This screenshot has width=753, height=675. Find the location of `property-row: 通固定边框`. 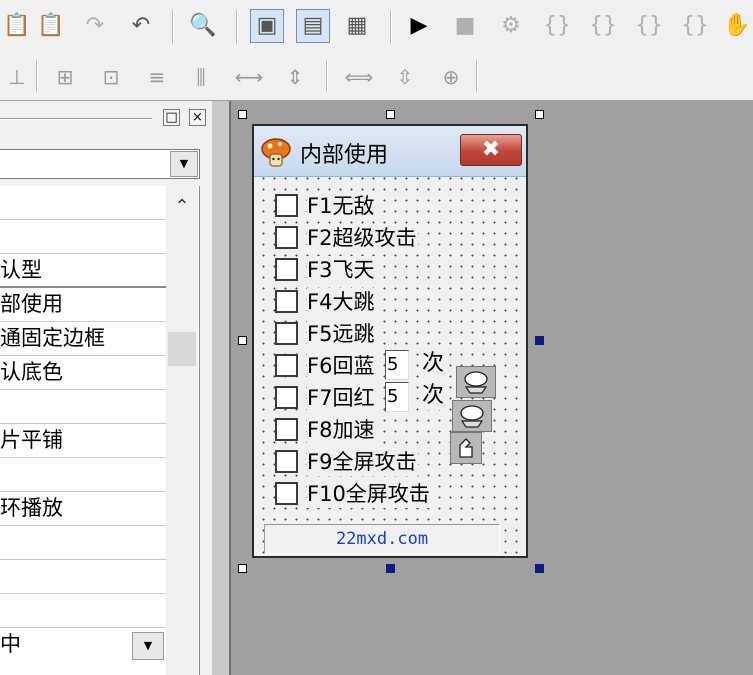

property-row: 通固定边框 is located at coordinates (83, 339).